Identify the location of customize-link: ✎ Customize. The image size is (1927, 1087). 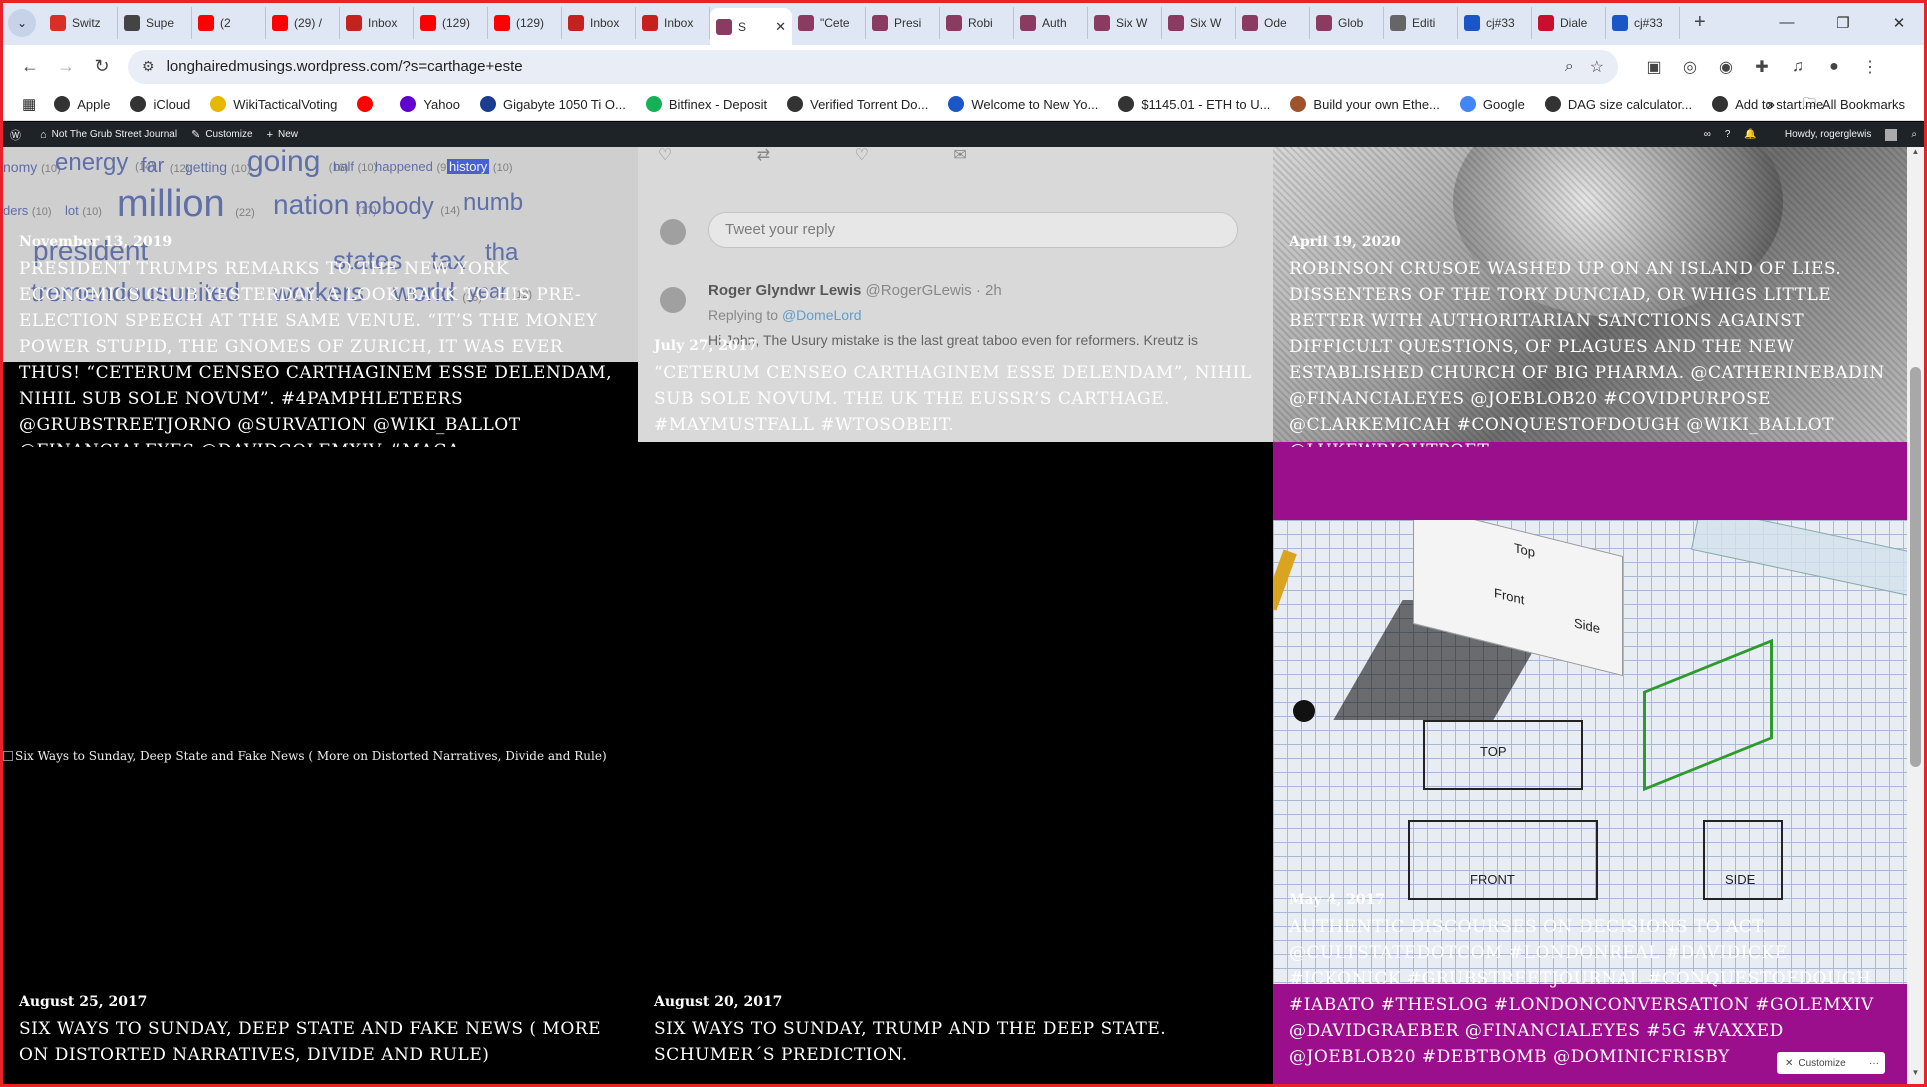
(221, 134).